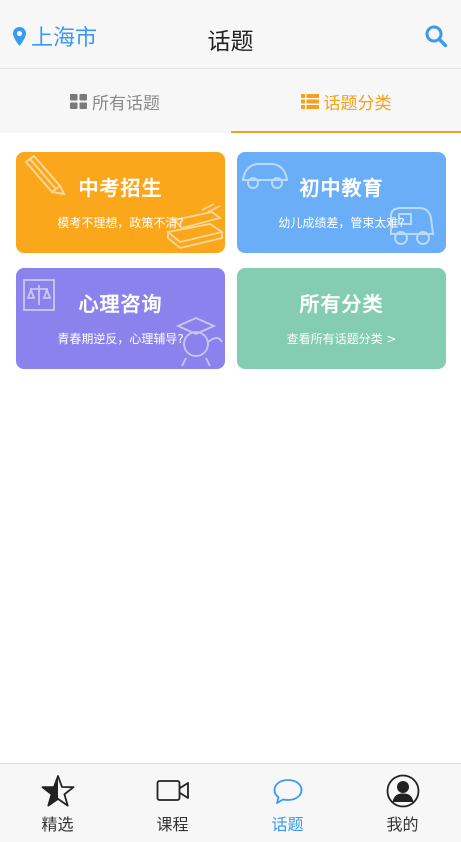 This screenshot has width=461, height=842. I want to click on grid-icon, so click(78, 101).